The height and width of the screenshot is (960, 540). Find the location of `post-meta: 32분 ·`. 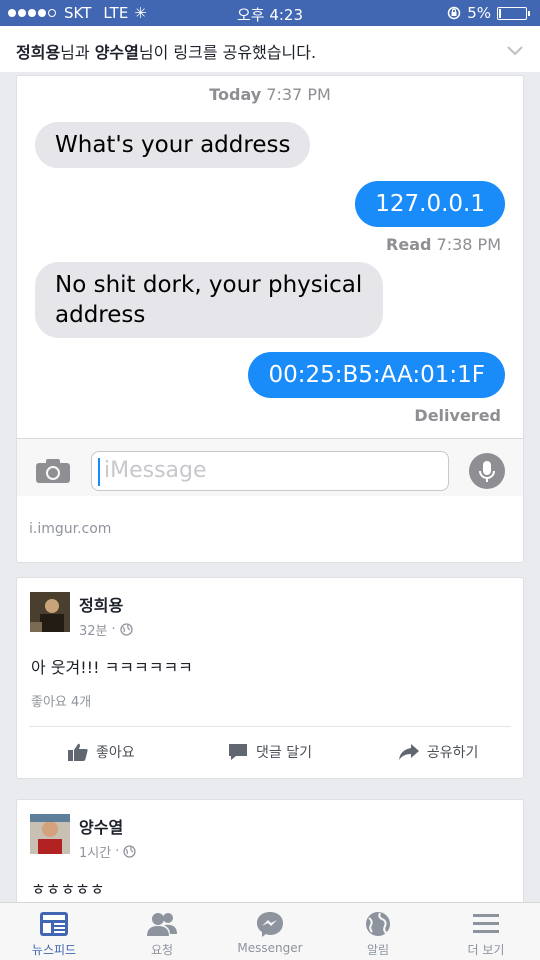

post-meta: 32분 · is located at coordinates (106, 629).